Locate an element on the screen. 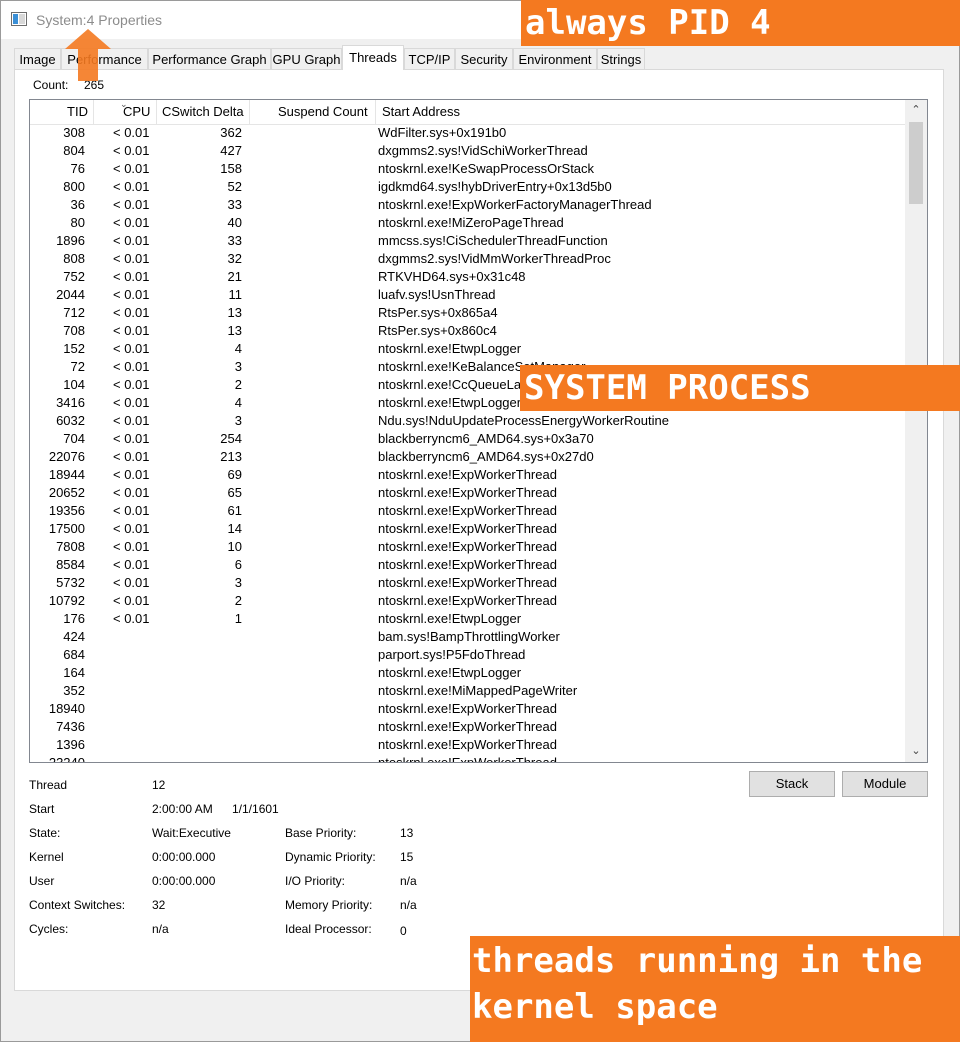  tid-cell: 17500 is located at coordinates (66, 528).